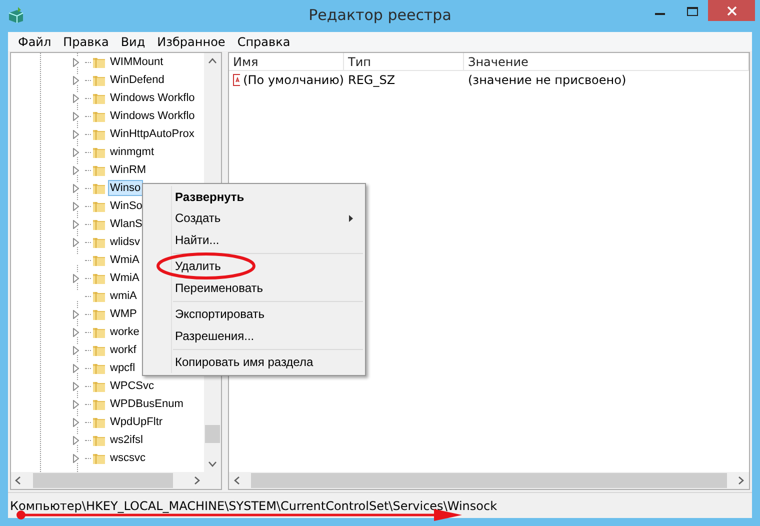 This screenshot has height=526, width=760. I want to click on close-button, so click(731, 10).